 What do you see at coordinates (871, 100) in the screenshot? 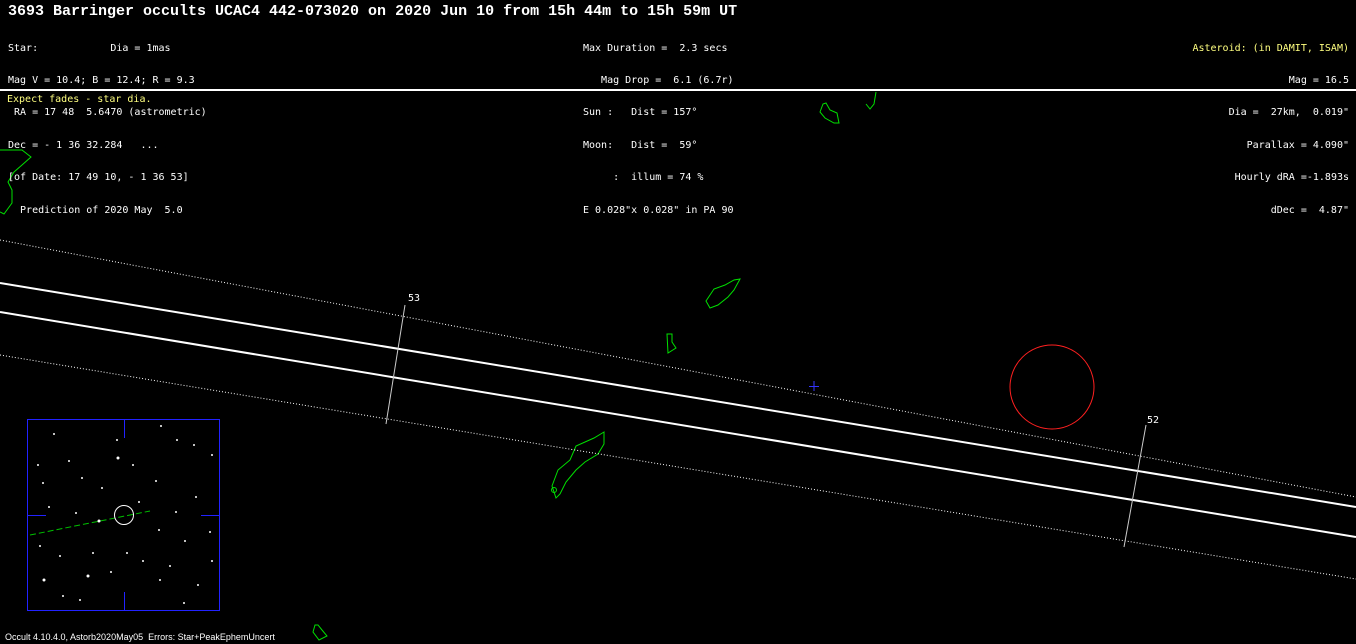
I see `coastline-north-fragment` at bounding box center [871, 100].